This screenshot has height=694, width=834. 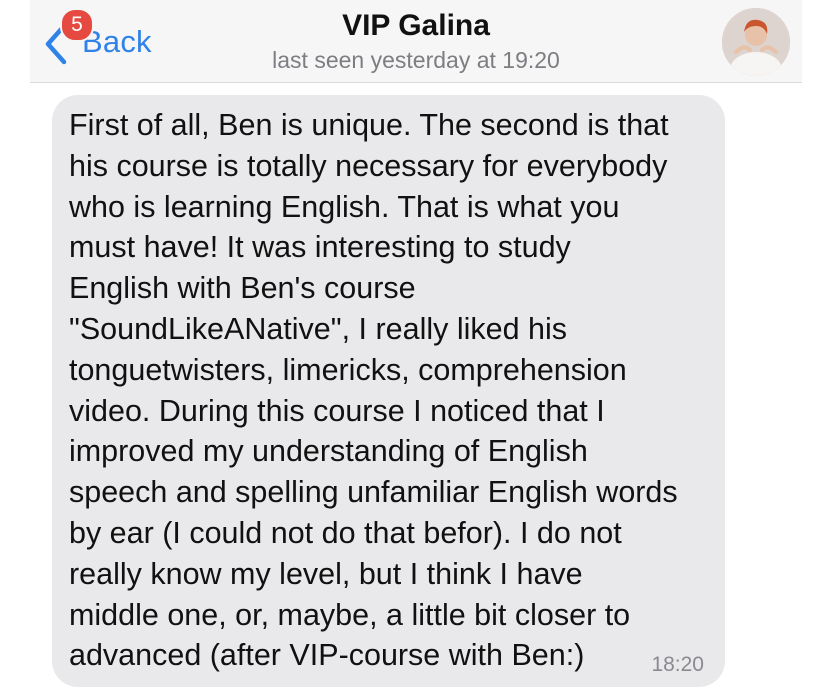 What do you see at coordinates (416, 26) in the screenshot?
I see `chat-title: VIP Galina` at bounding box center [416, 26].